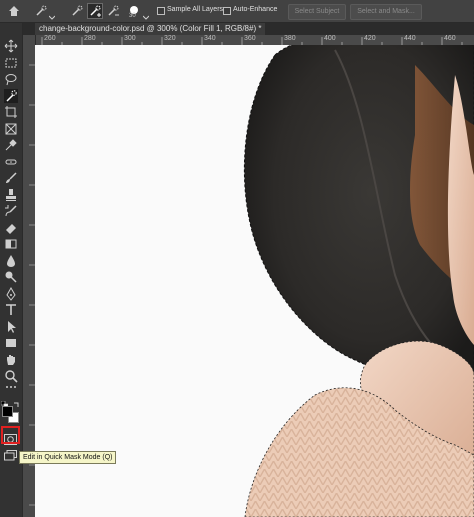  I want to click on swap-colors-icon, so click(16, 404).